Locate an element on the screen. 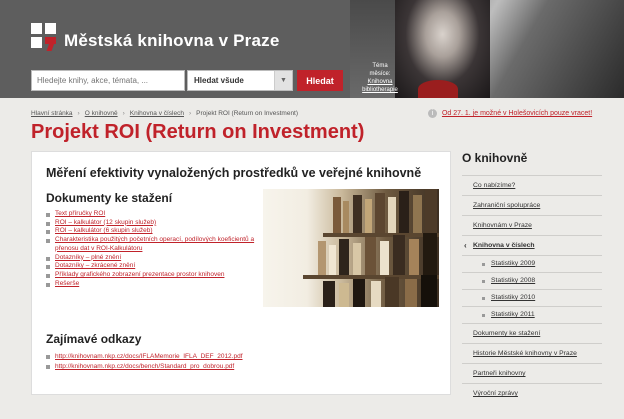 The image size is (624, 419). breadcrumb-item-stats: Knihovna v číslech is located at coordinates (157, 113).